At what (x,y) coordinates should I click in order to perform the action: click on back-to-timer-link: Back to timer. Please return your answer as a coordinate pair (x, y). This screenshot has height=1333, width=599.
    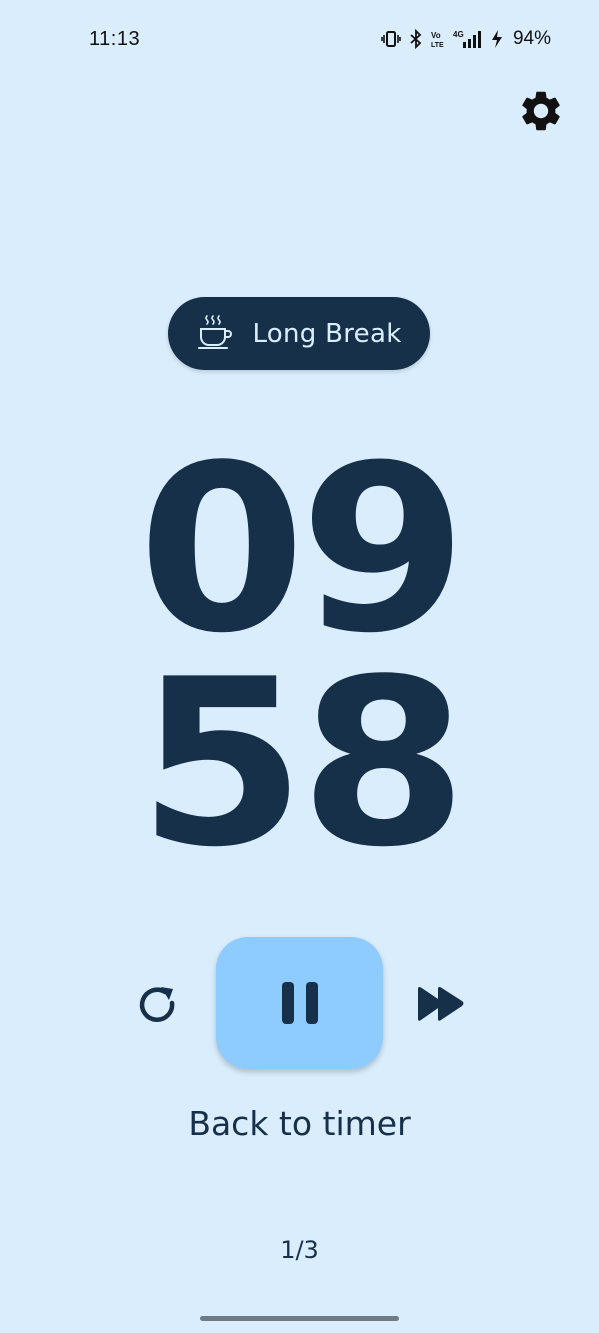
    Looking at the image, I should click on (299, 1123).